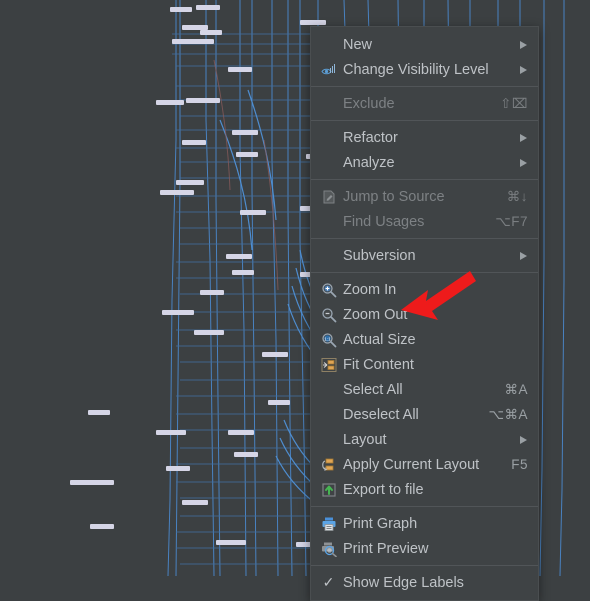  Describe the element at coordinates (424, 364) in the screenshot. I see `menu-item-fit-content: Fit Content` at that location.